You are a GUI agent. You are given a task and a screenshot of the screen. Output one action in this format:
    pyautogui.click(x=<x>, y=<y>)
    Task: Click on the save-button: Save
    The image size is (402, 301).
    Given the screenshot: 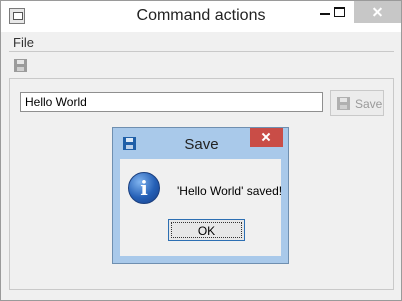 What is the action you would take?
    pyautogui.click(x=357, y=103)
    